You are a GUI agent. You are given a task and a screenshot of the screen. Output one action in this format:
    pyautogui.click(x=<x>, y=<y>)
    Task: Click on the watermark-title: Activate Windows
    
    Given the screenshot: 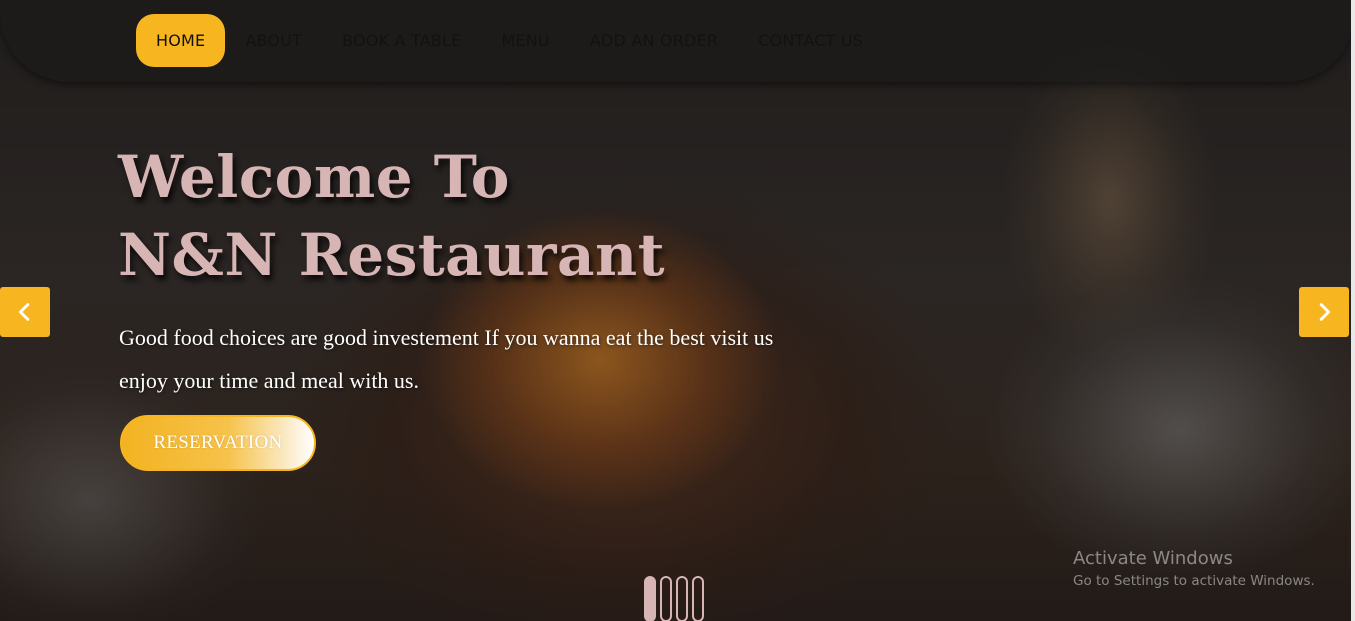 What is the action you would take?
    pyautogui.click(x=1153, y=558)
    